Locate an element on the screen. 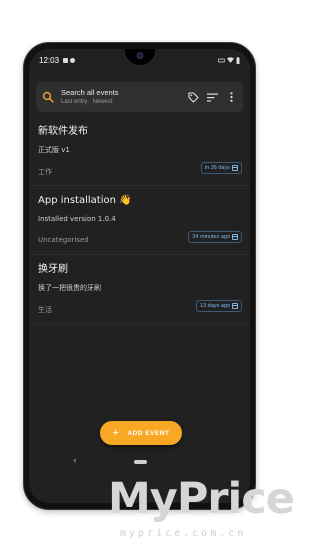 The image size is (320, 548). event-time-chip: 34 minutes ago is located at coordinates (215, 237).